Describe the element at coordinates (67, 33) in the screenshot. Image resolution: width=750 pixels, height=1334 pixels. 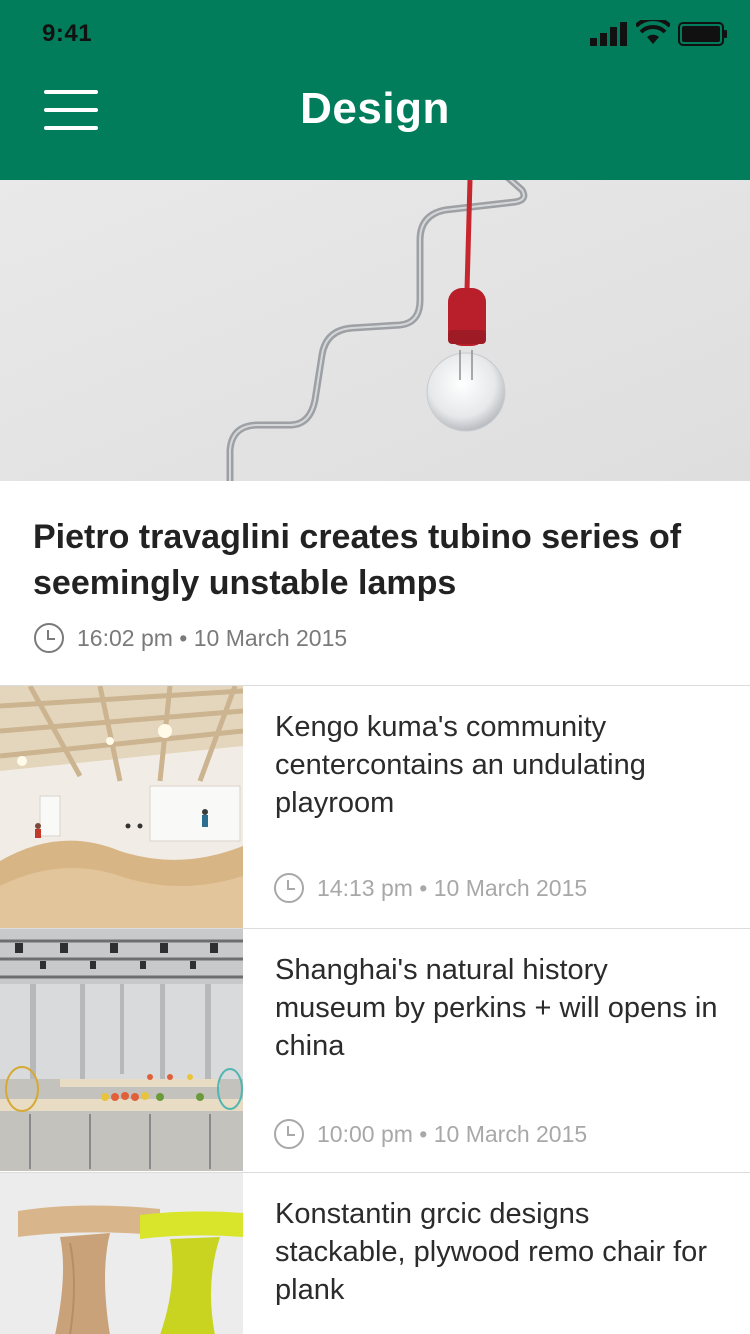
I see `status-time: 9:41` at that location.